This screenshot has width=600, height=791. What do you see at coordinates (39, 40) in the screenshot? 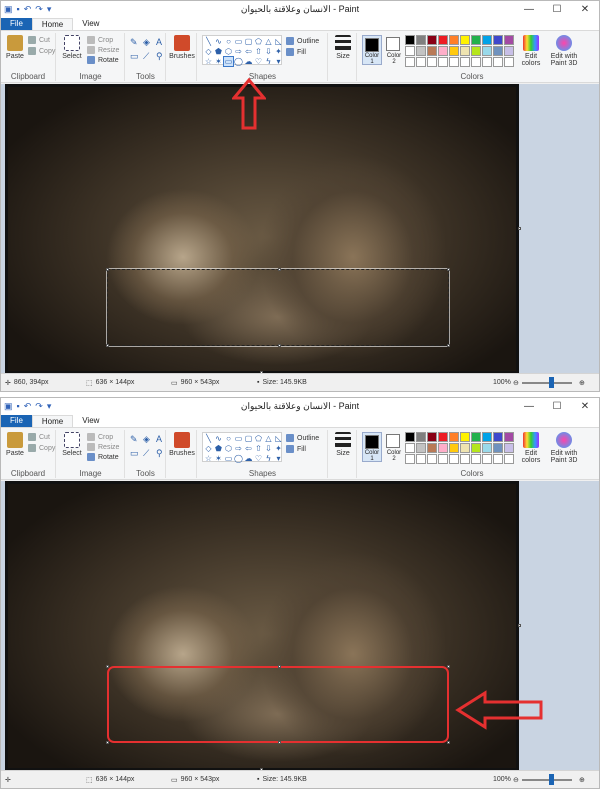
I see `cut-button: Cut` at bounding box center [39, 40].